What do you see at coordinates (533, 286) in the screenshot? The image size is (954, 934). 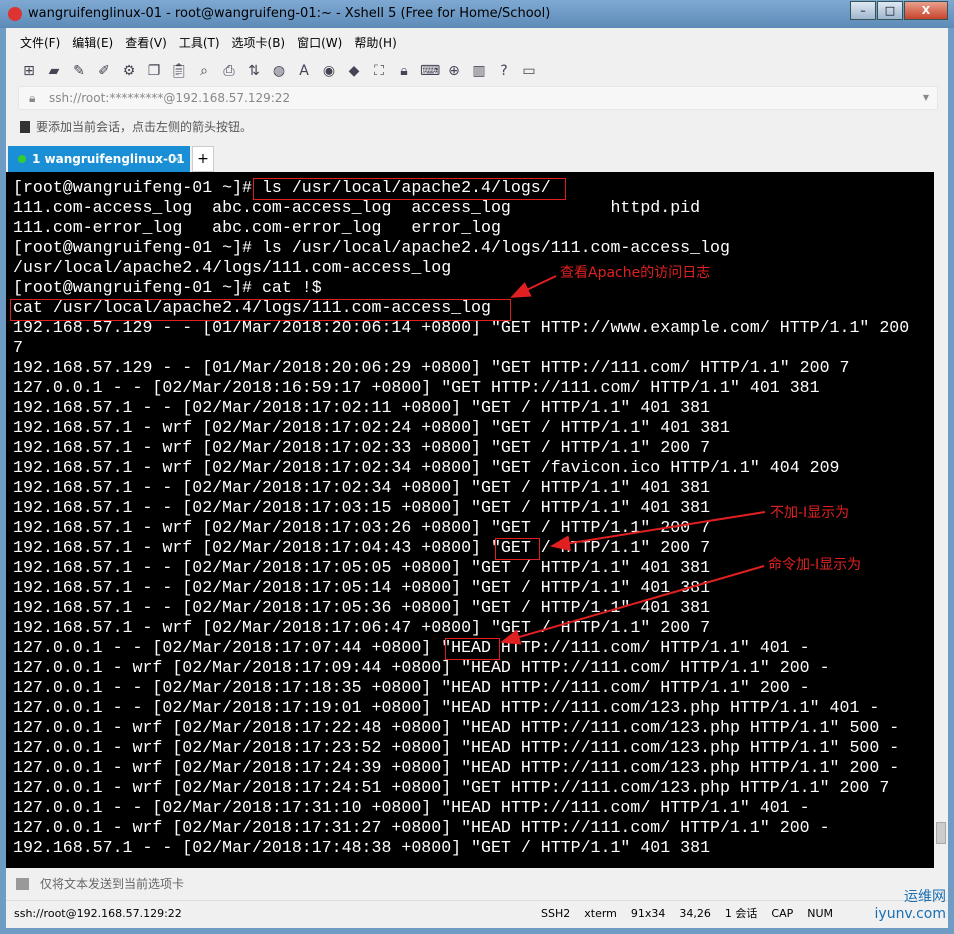 I see `arrow-view-log` at bounding box center [533, 286].